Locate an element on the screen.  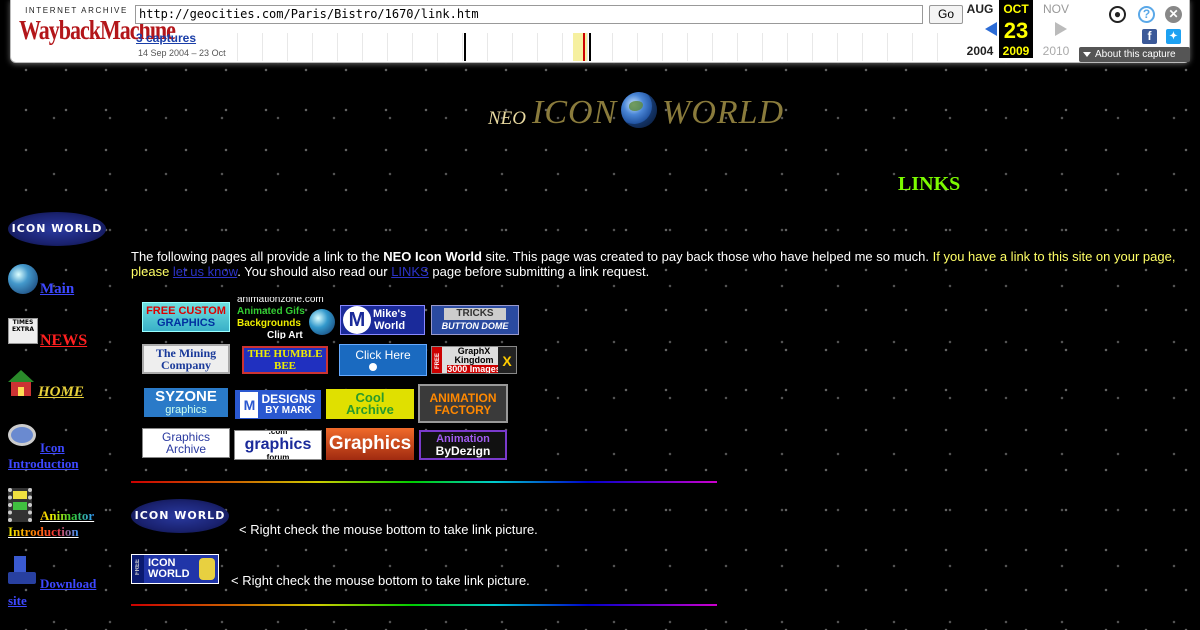
nav-animator-intro: Animator Introduction is located at coordinates (63, 514).